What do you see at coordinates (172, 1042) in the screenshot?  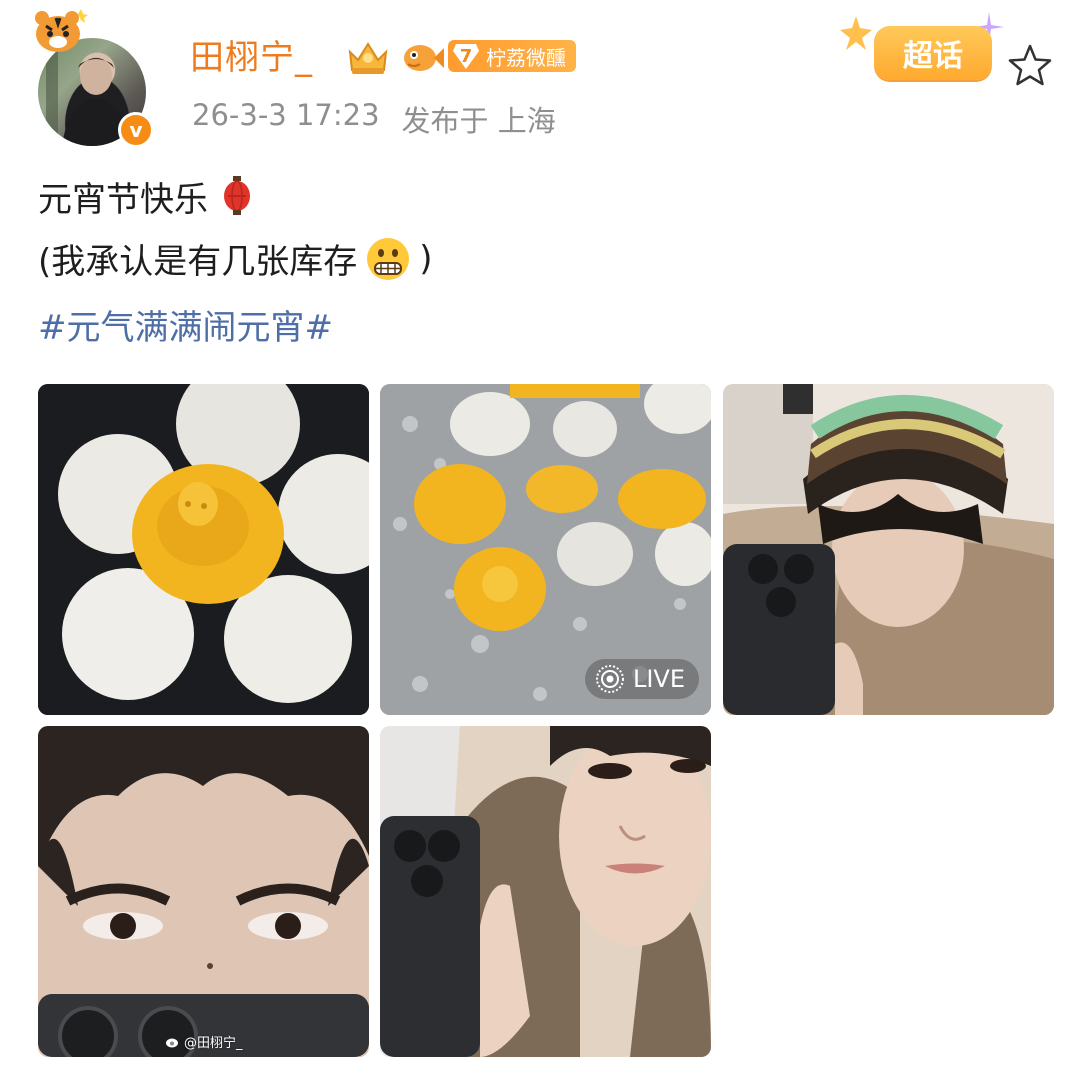 I see `weibo-logo-icon` at bounding box center [172, 1042].